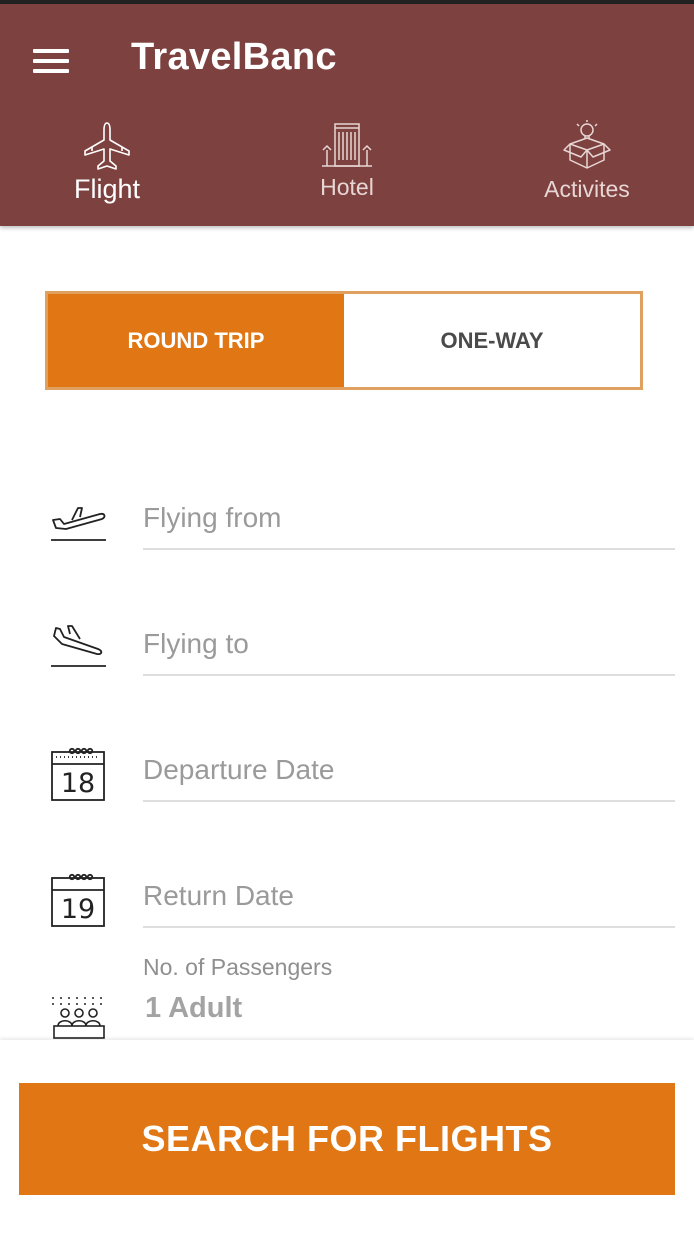 The width and height of the screenshot is (694, 1234). What do you see at coordinates (107, 173) in the screenshot?
I see `tab-flight: Flight` at bounding box center [107, 173].